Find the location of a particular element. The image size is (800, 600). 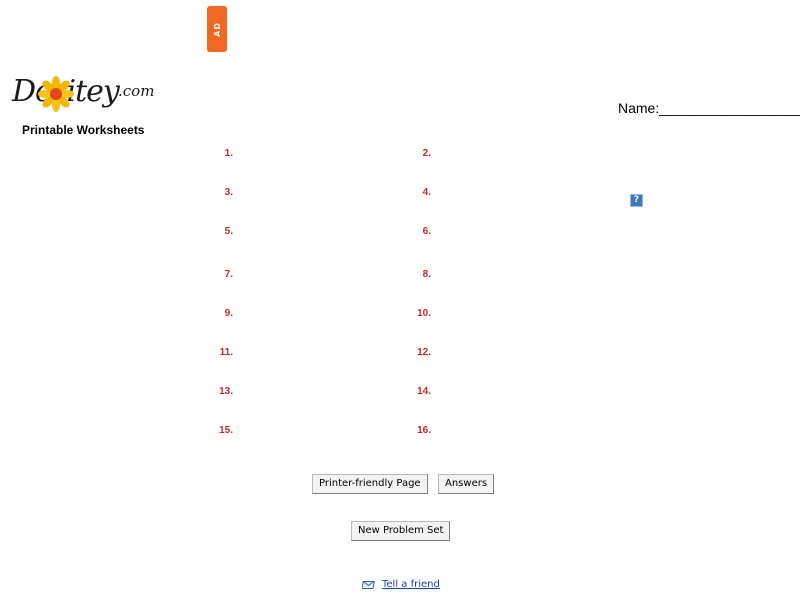

problem-number: 7. is located at coordinates (228, 274).